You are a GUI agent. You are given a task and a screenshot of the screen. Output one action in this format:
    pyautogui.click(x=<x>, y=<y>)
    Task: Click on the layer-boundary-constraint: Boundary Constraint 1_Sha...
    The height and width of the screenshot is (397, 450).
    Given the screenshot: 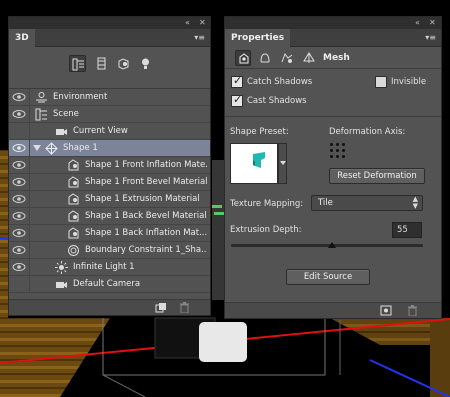 What is the action you would take?
    pyautogui.click(x=109, y=250)
    